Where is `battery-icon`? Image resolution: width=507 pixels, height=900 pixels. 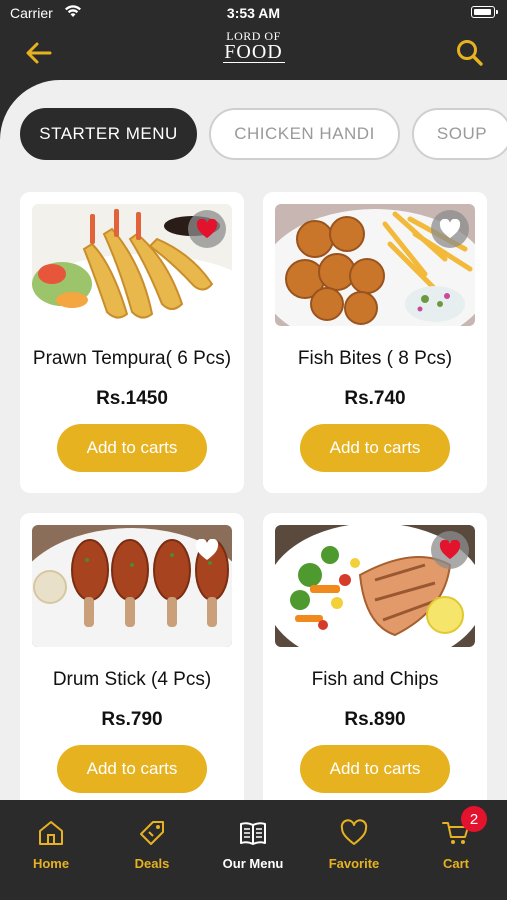
battery-icon is located at coordinates (484, 12).